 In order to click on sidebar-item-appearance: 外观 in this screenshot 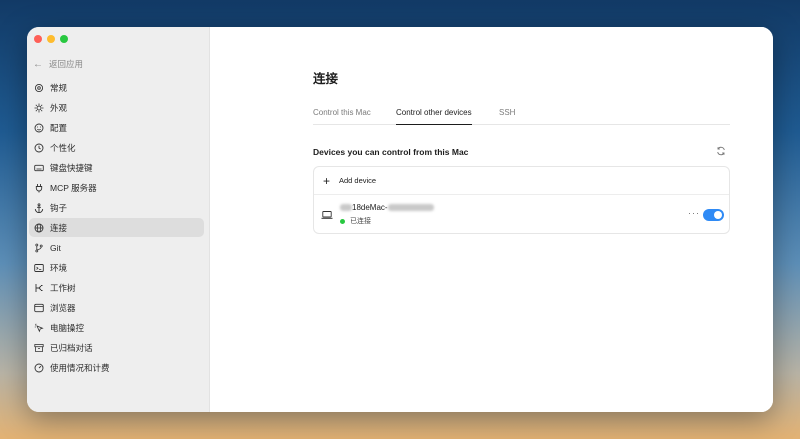, I will do `click(116, 107)`.